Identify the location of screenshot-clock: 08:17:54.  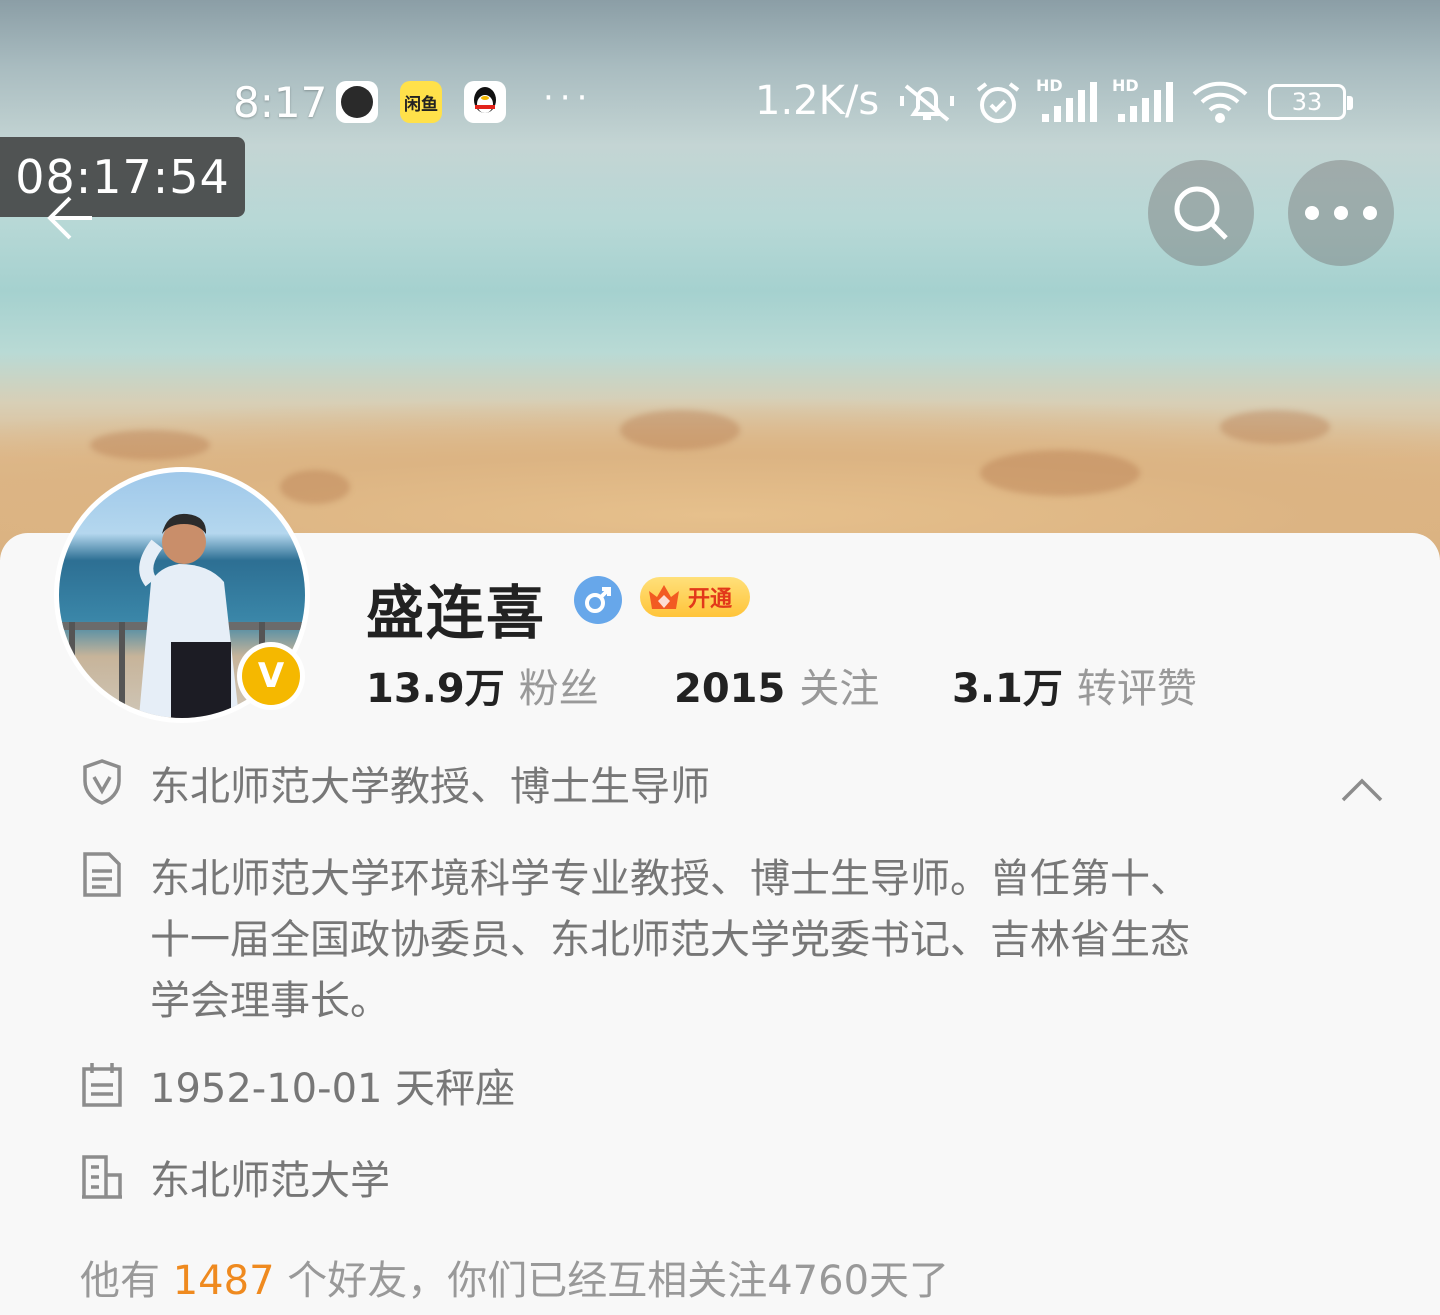
(122, 177).